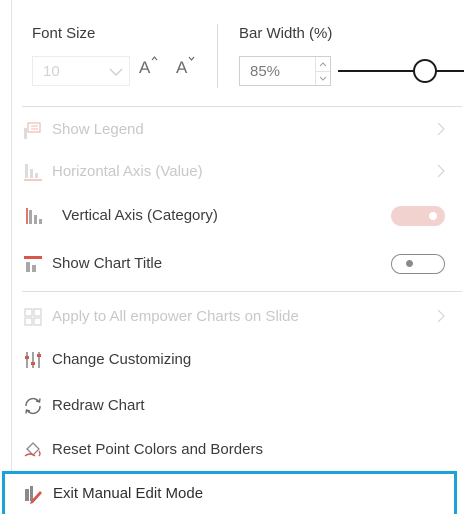 This screenshot has height=514, width=469. What do you see at coordinates (145, 67) in the screenshot?
I see `grow-font-icon: A` at bounding box center [145, 67].